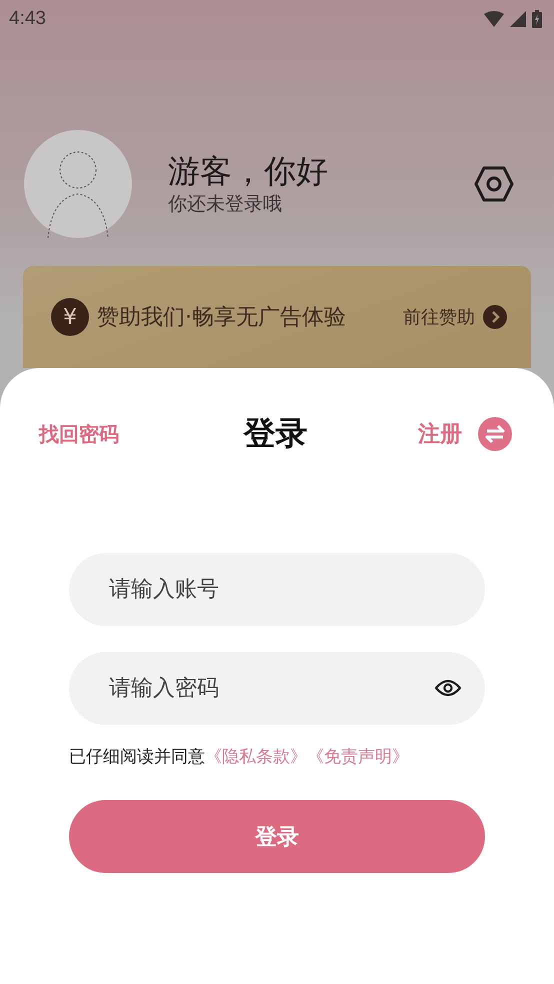 The image size is (554, 984). What do you see at coordinates (248, 171) in the screenshot?
I see `greeting-text: 游客，你好` at bounding box center [248, 171].